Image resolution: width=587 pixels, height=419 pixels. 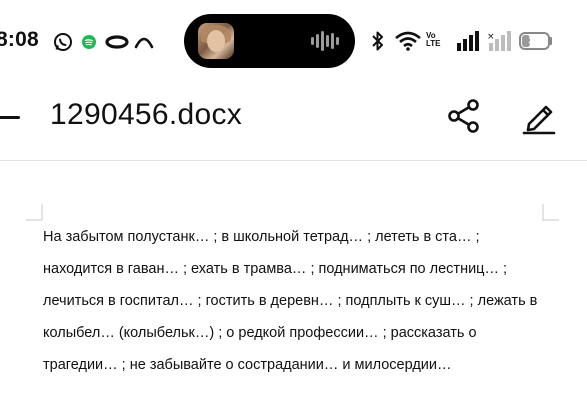 I want to click on audio-wave-icon, so click(x=325, y=41).